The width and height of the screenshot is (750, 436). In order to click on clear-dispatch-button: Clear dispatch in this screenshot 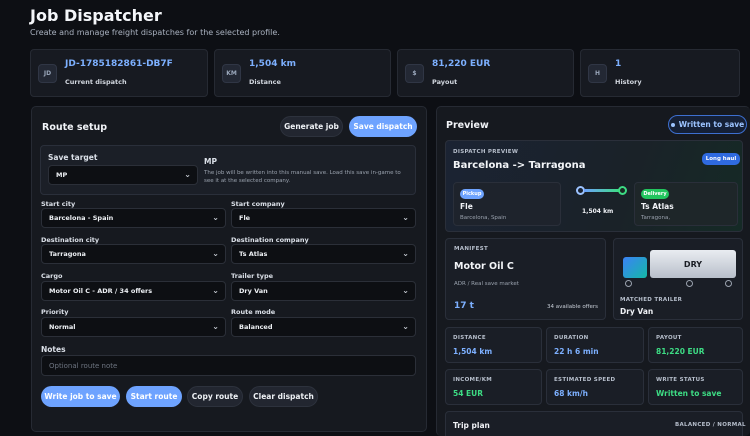, I will do `click(283, 396)`.